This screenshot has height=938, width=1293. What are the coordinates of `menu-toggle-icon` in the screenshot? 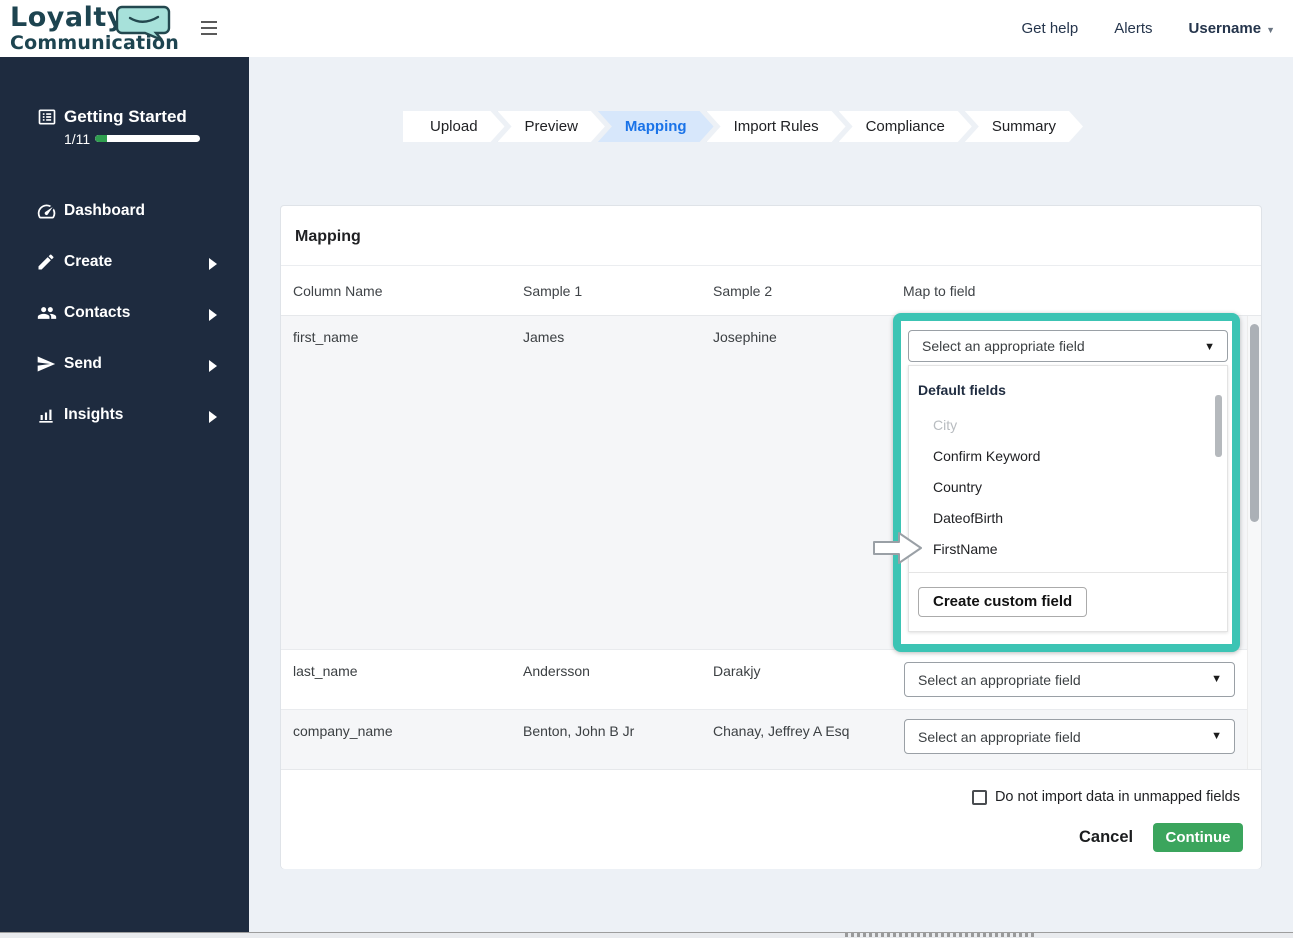 It's located at (209, 30).